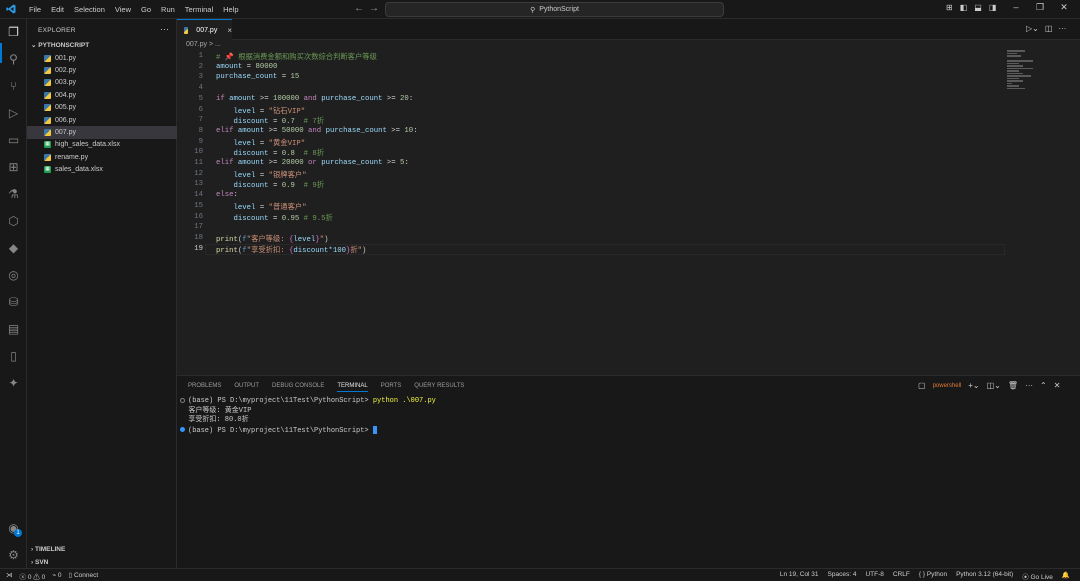  I want to click on notifications-bell-icon: 🔔, so click(1066, 576).